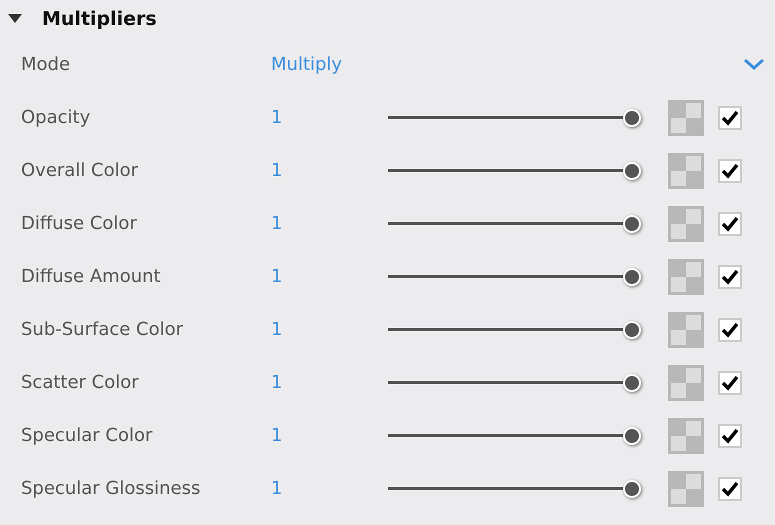 This screenshot has height=525, width=775. I want to click on field-label: Diffuse Amount, so click(91, 276).